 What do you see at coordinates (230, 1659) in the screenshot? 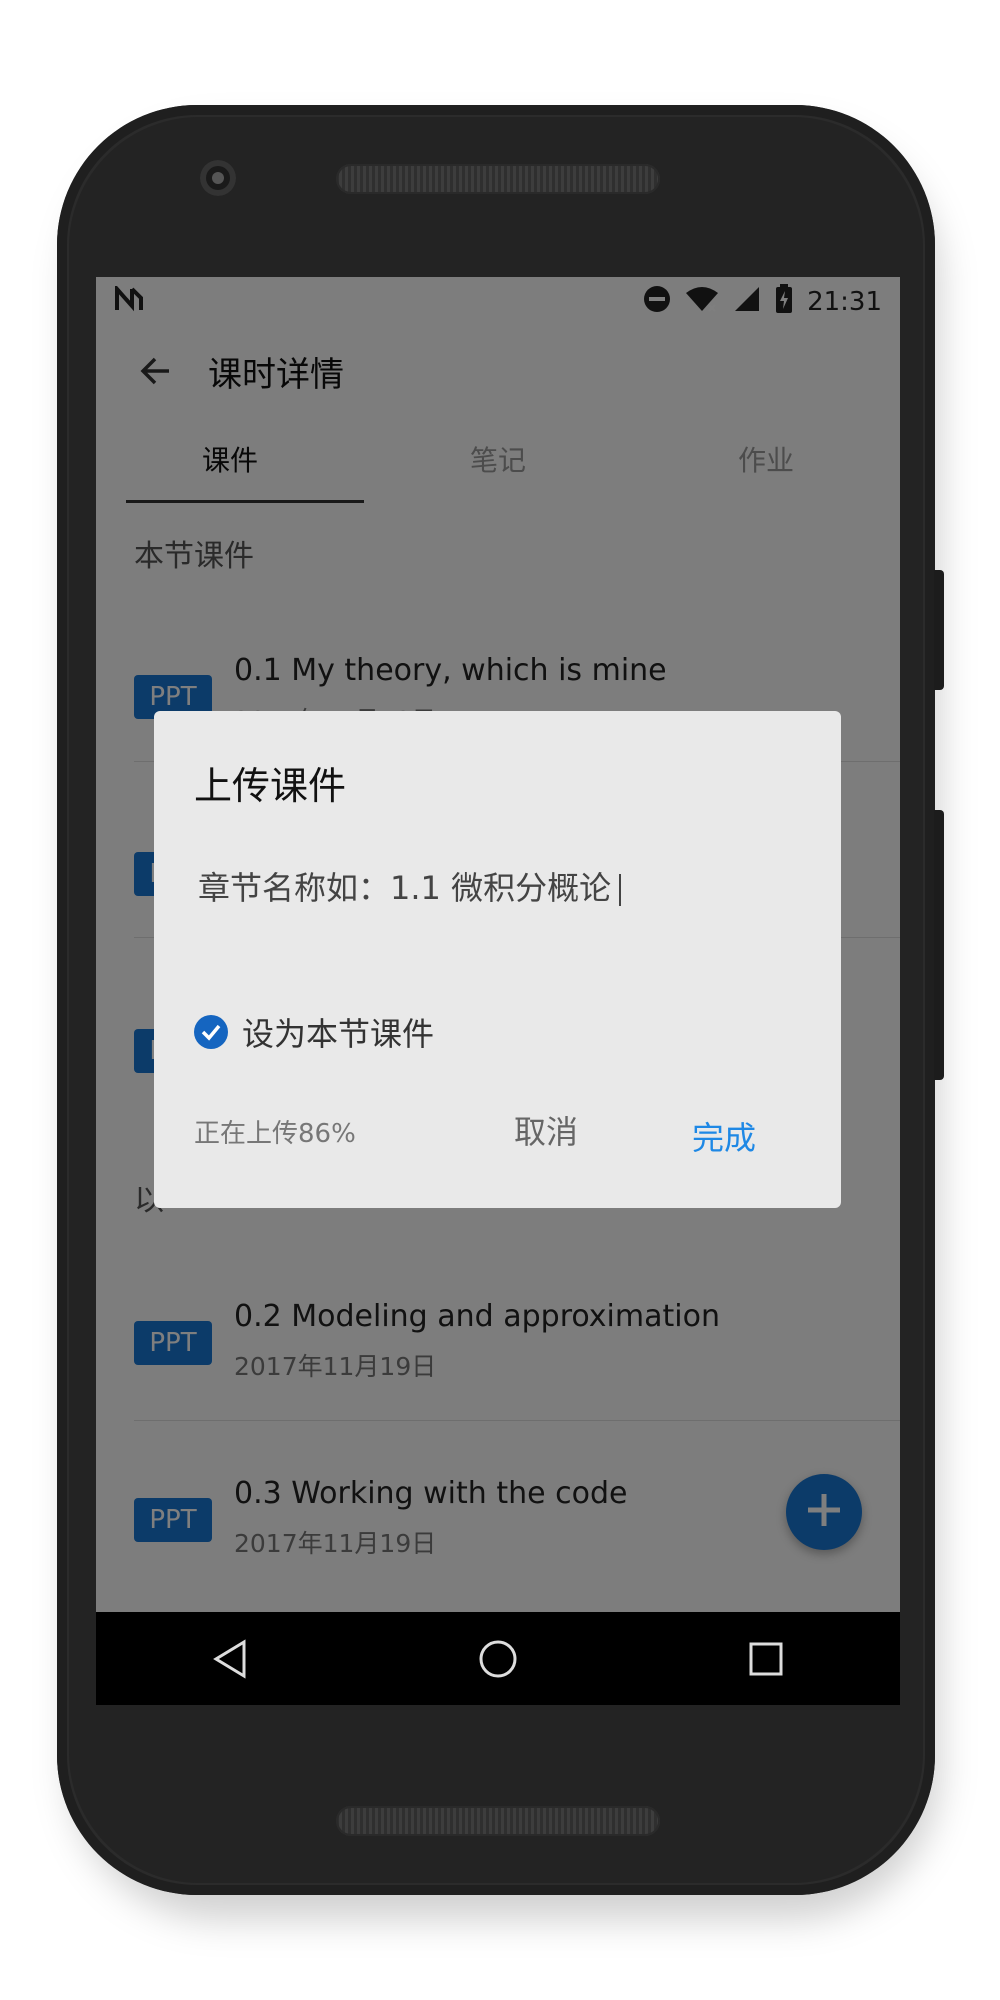
I see `back-triangle-icon` at bounding box center [230, 1659].